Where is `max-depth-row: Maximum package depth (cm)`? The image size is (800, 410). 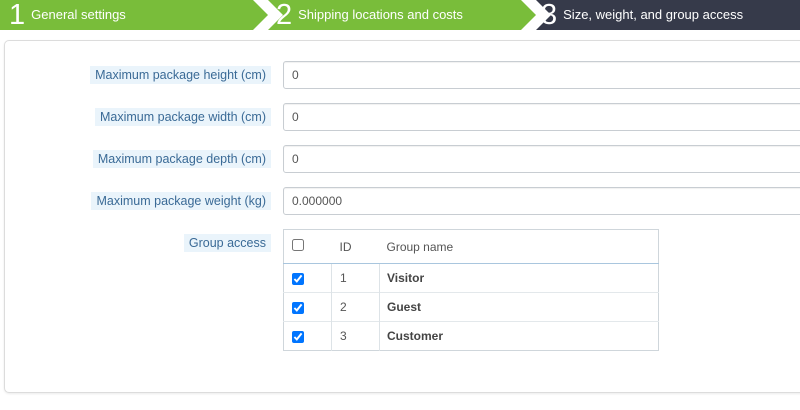 max-depth-row: Maximum package depth (cm) is located at coordinates (400, 159).